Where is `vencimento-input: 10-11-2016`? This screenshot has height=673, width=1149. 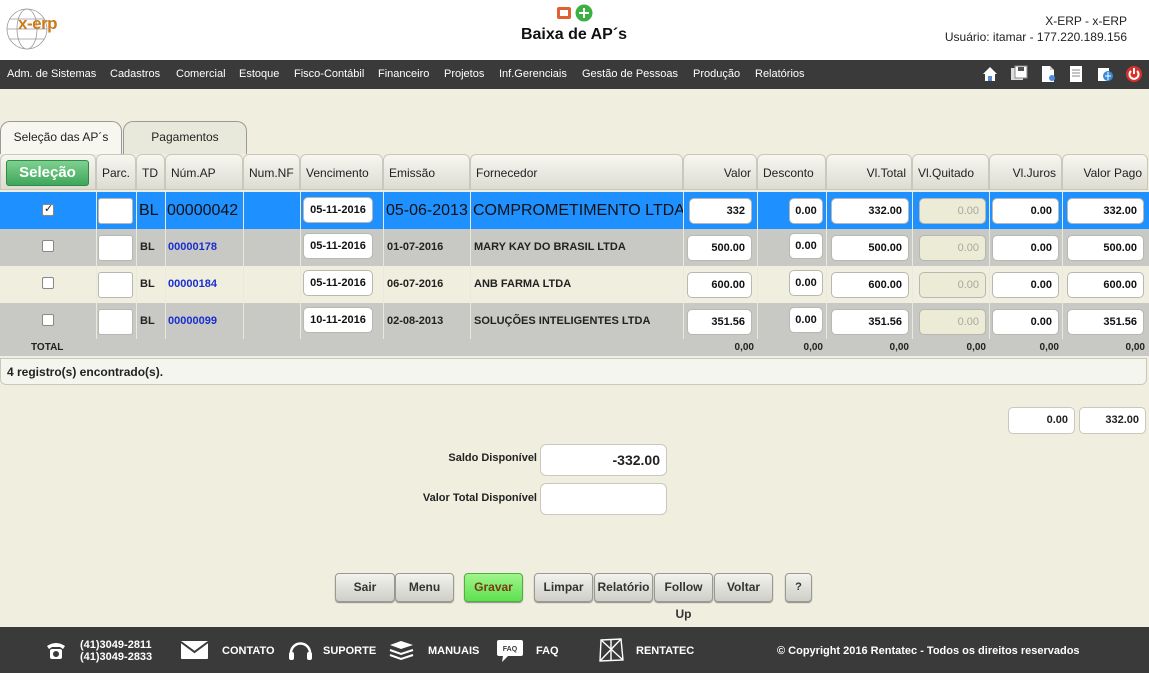
vencimento-input: 10-11-2016 is located at coordinates (338, 320).